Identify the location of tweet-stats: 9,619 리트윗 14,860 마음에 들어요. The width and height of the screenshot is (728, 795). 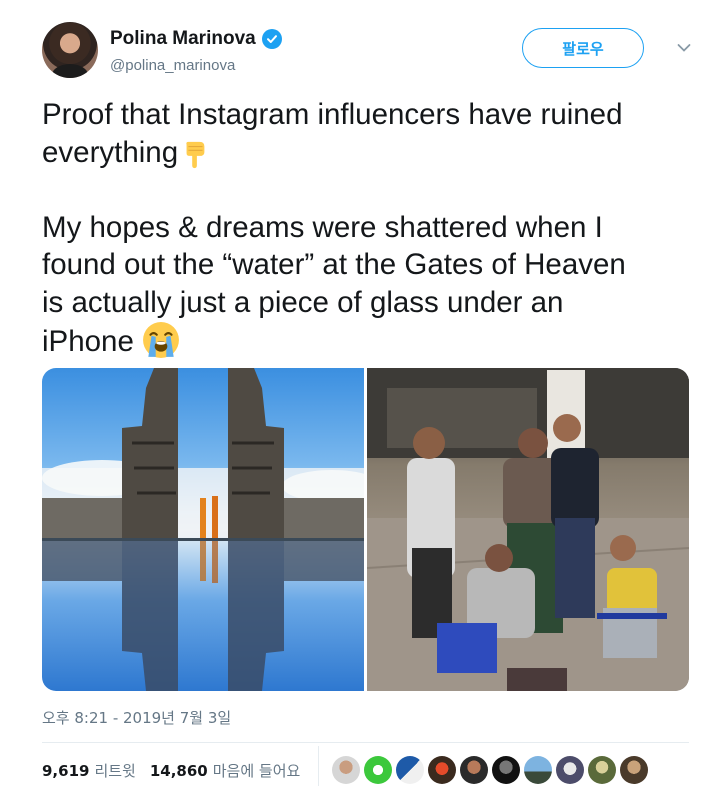
(178, 770).